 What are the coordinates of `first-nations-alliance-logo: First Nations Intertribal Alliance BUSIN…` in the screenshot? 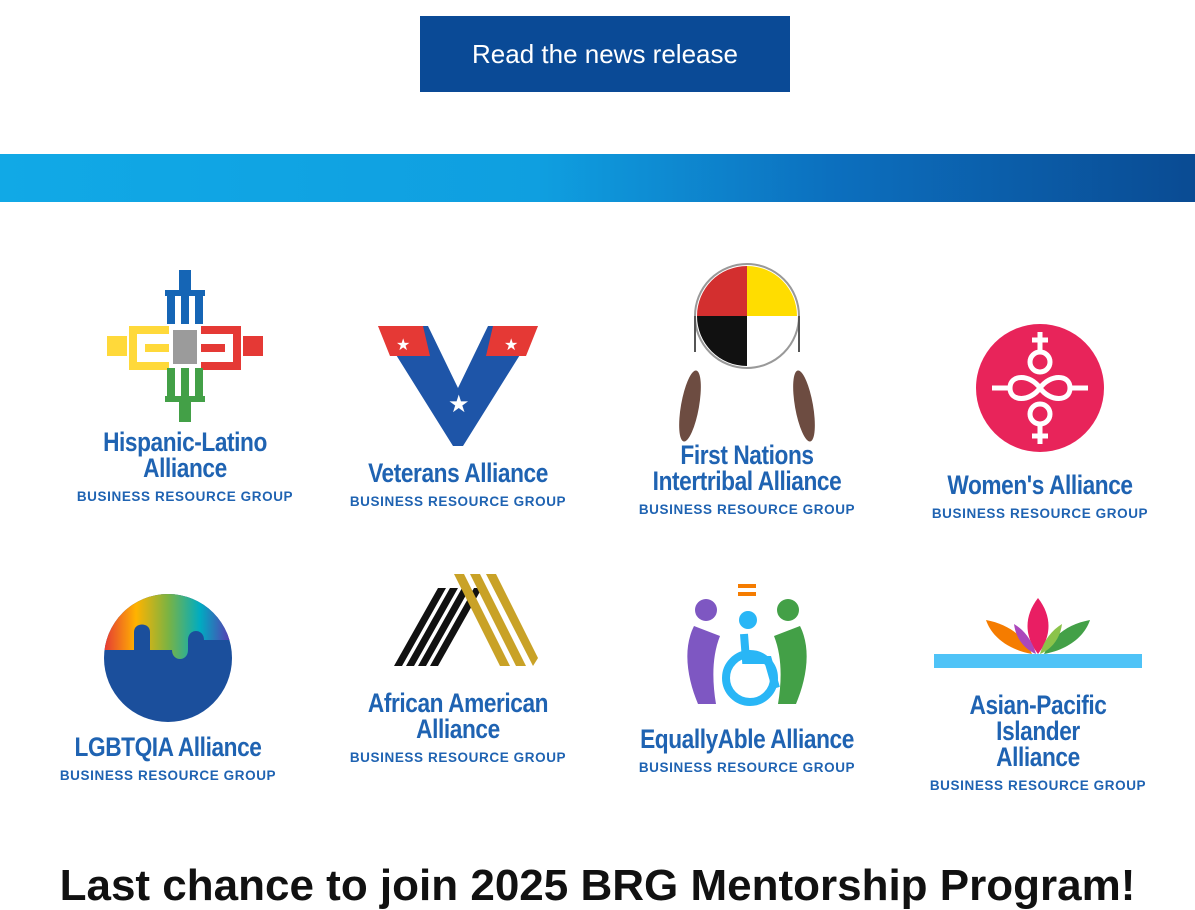 It's located at (747, 386).